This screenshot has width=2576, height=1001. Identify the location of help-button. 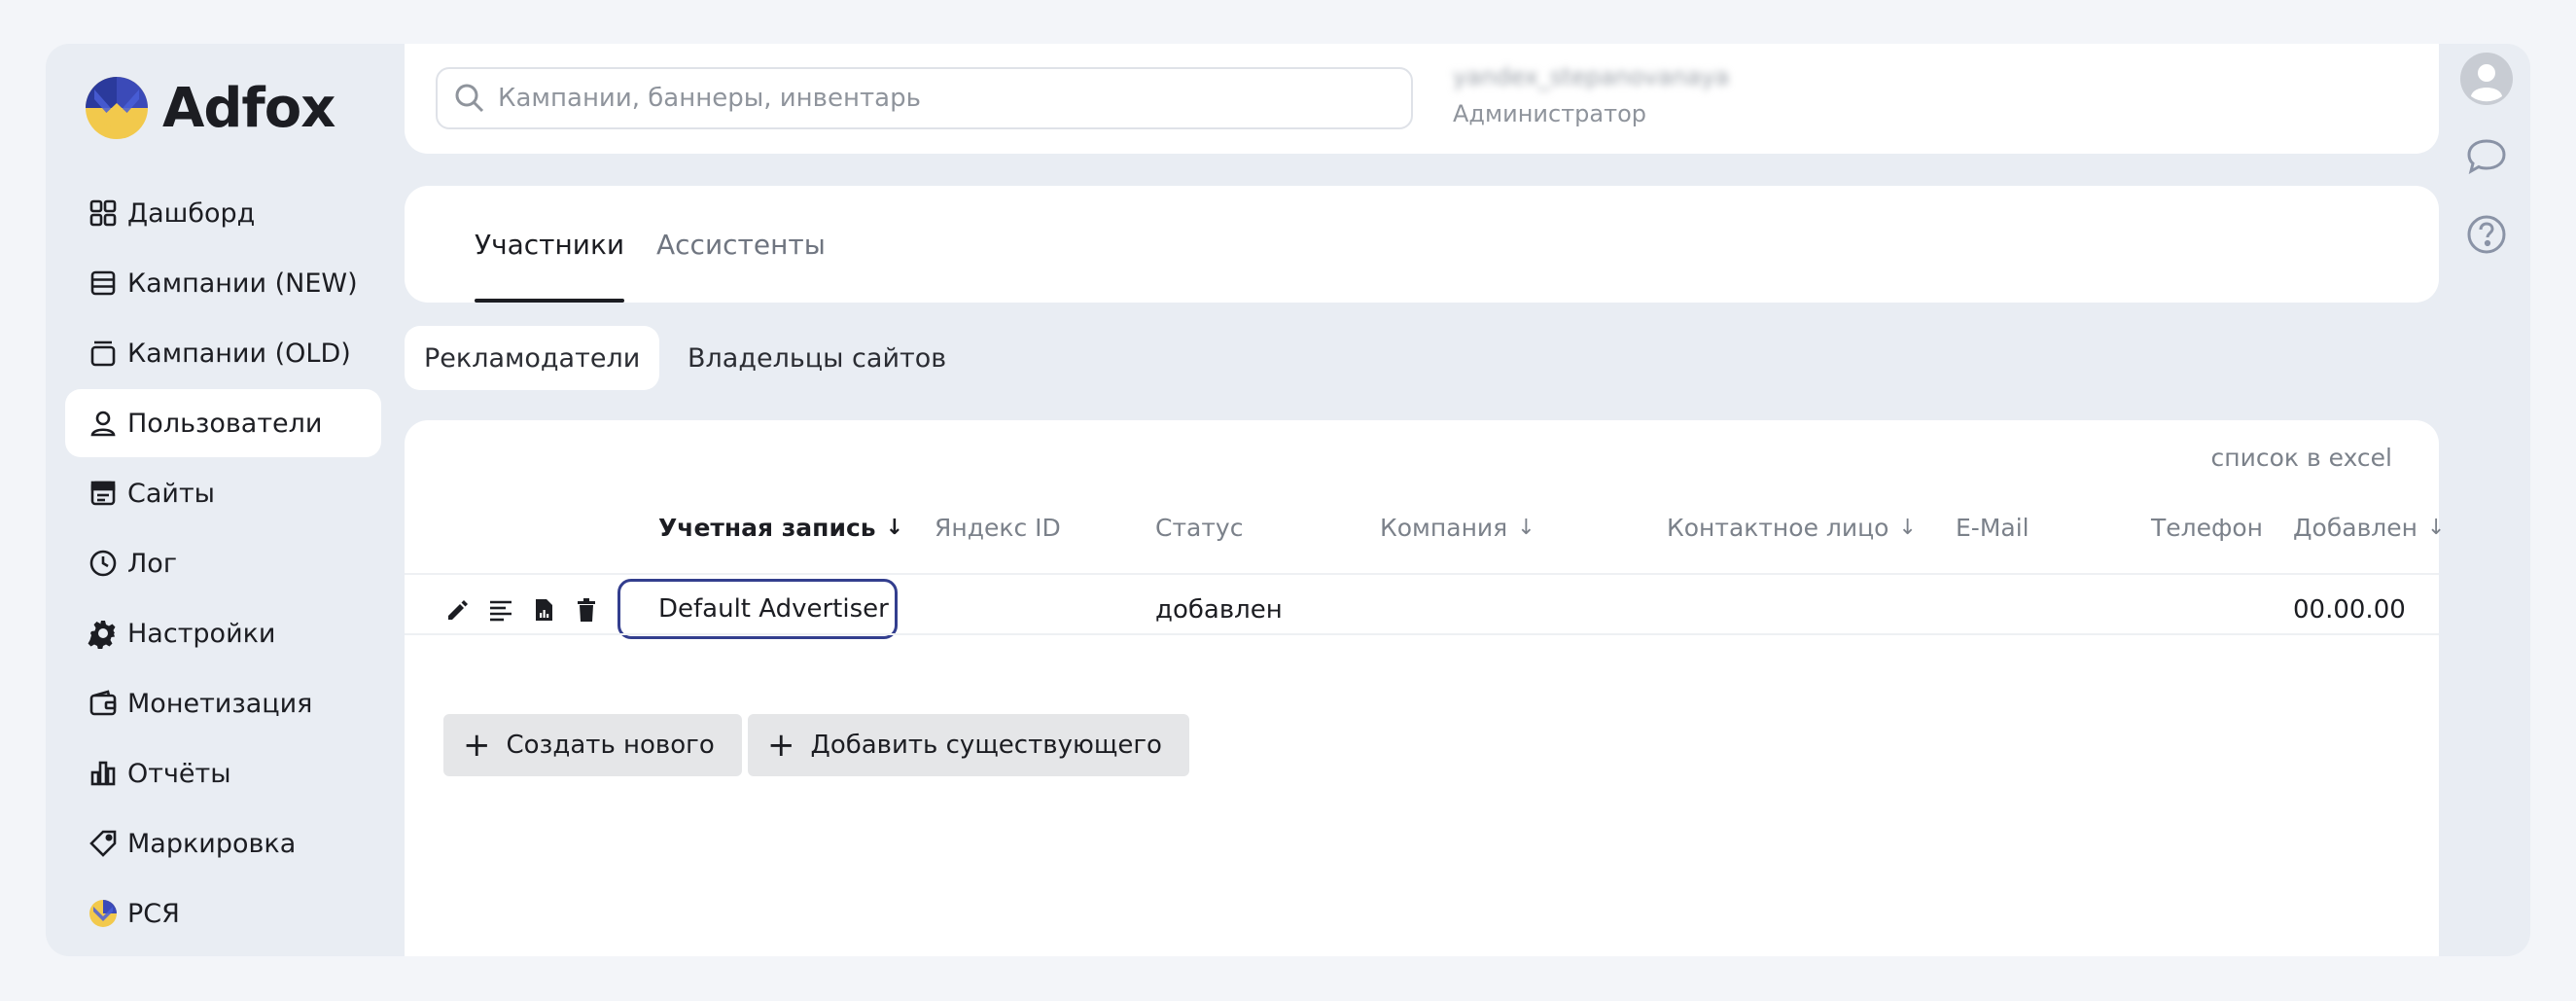
(2486, 234).